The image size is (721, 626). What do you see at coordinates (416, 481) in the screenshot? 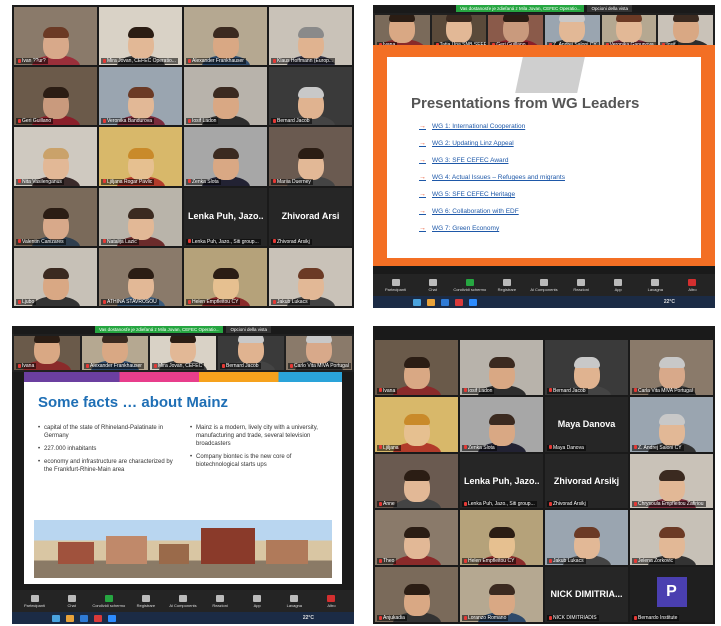
I see `participant-tile: Anne` at bounding box center [416, 481].